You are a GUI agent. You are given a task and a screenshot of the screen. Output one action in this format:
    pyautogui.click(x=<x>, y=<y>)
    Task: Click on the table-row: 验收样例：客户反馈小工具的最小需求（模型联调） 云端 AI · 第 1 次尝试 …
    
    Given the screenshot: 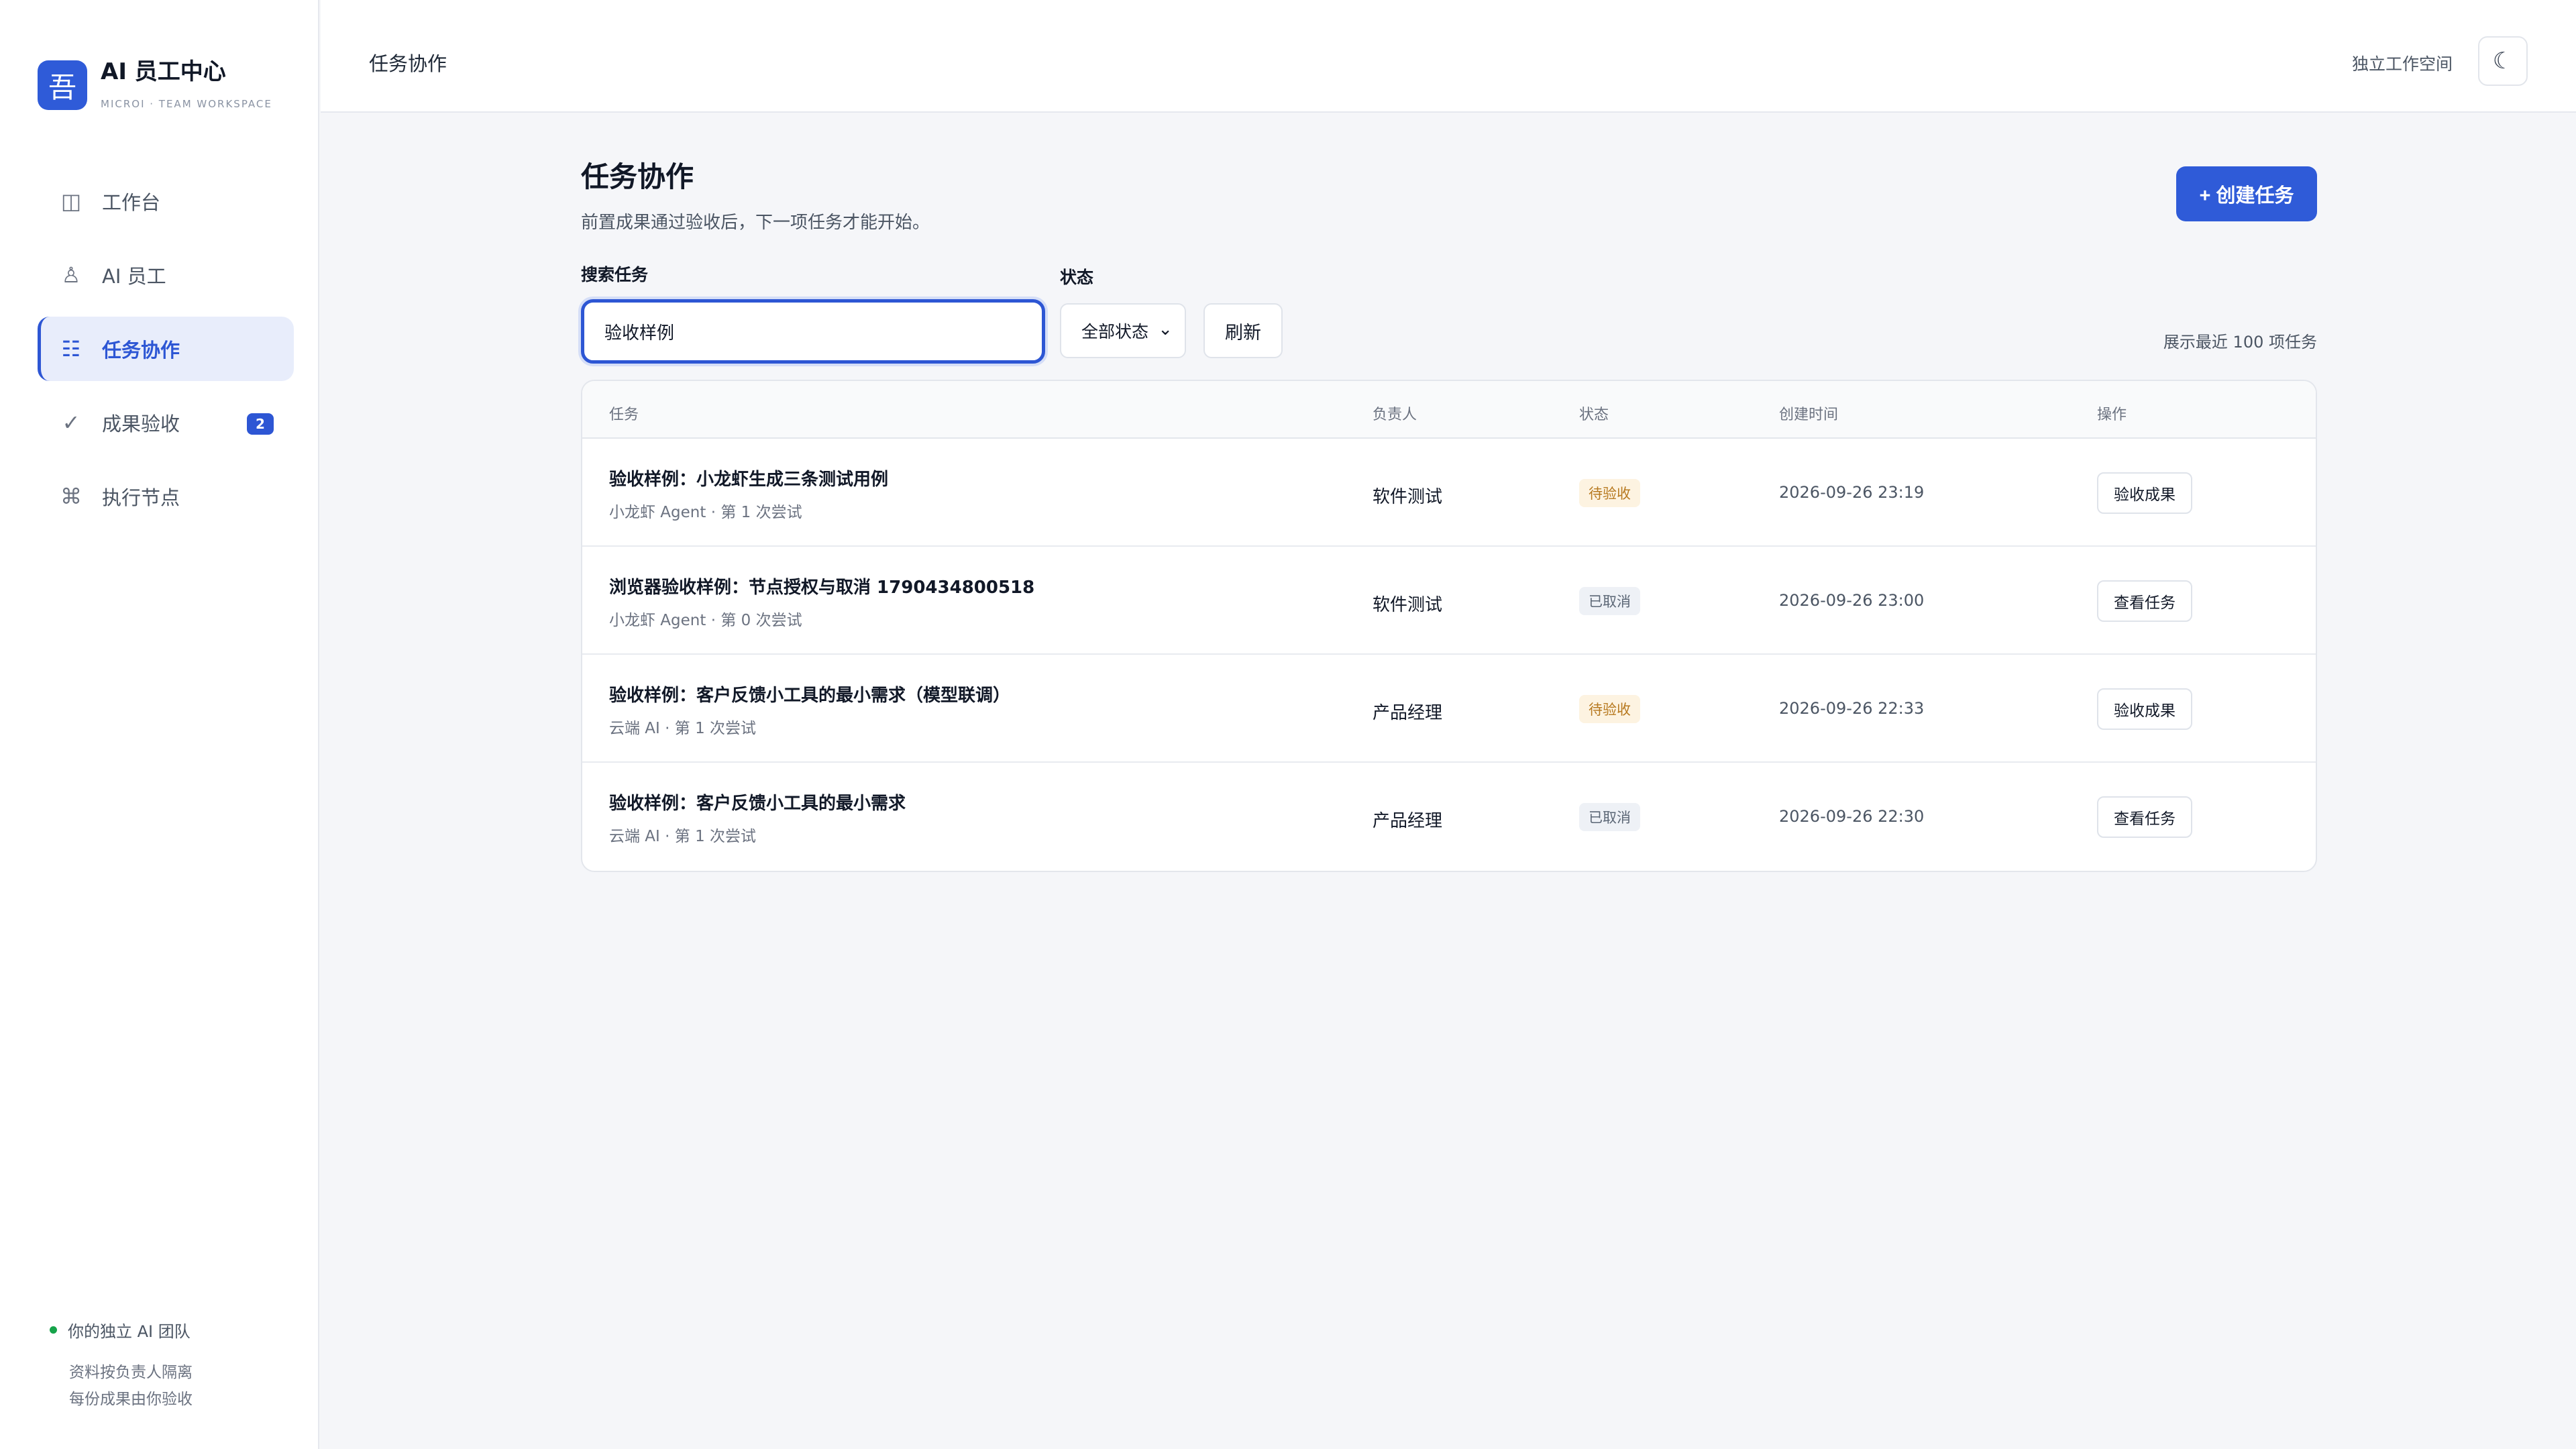 What is the action you would take?
    pyautogui.click(x=1449, y=709)
    